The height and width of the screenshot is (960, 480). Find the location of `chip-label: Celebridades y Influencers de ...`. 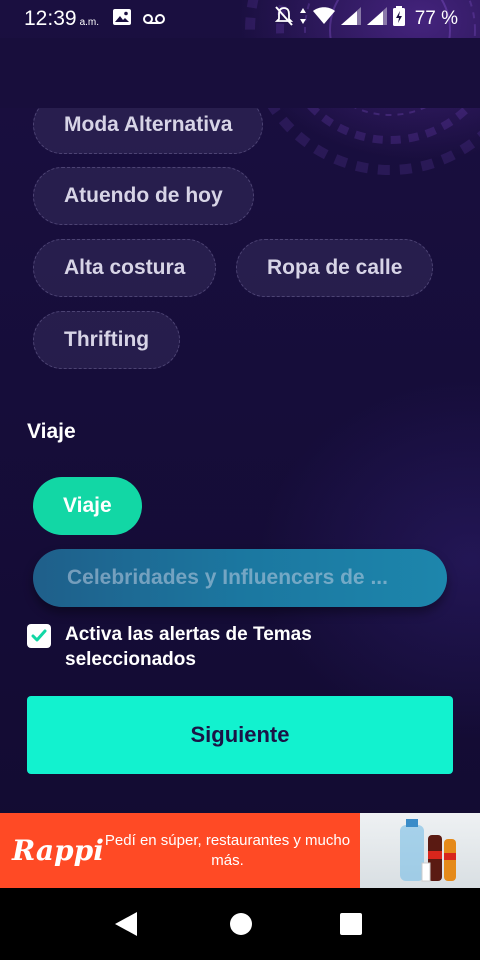

chip-label: Celebridades y Influencers de ... is located at coordinates (227, 577).